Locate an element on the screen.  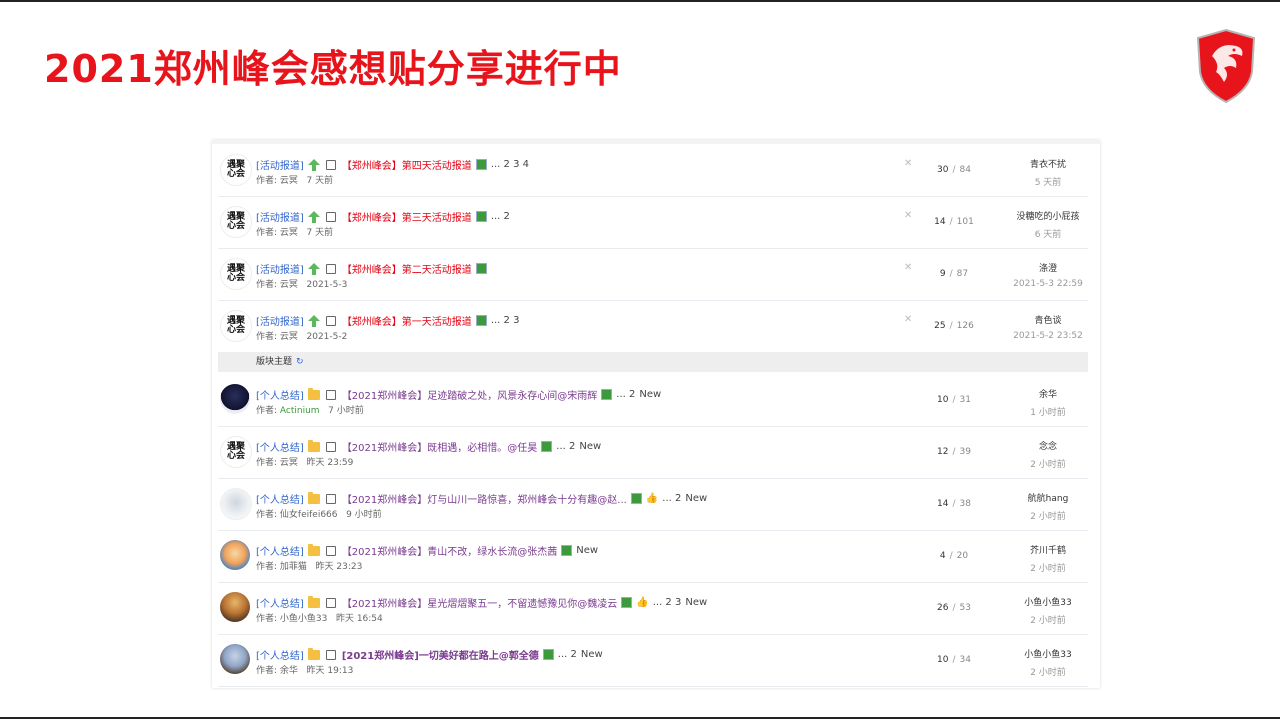
last-post-time: 2021-5-3 22:59 is located at coordinates (1048, 284).